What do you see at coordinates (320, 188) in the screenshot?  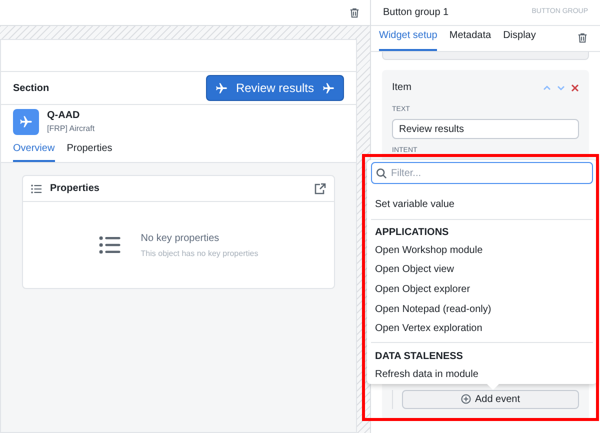 I see `external-link-icon` at bounding box center [320, 188].